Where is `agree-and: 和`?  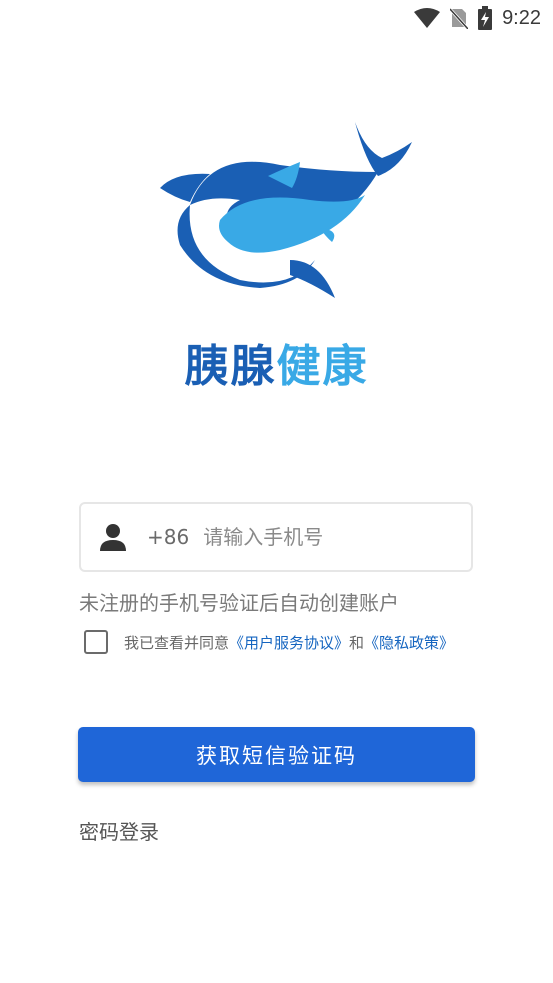 agree-and: 和 is located at coordinates (357, 642).